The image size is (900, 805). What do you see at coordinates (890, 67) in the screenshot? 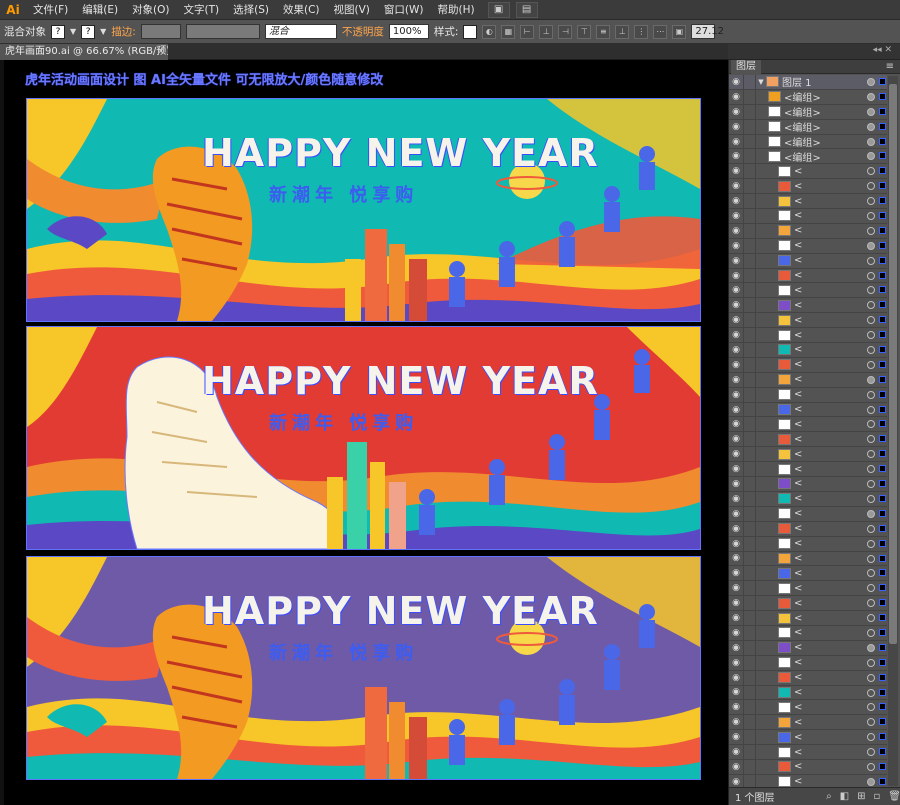
I see `panel-menu-icon: ≡` at bounding box center [890, 67].